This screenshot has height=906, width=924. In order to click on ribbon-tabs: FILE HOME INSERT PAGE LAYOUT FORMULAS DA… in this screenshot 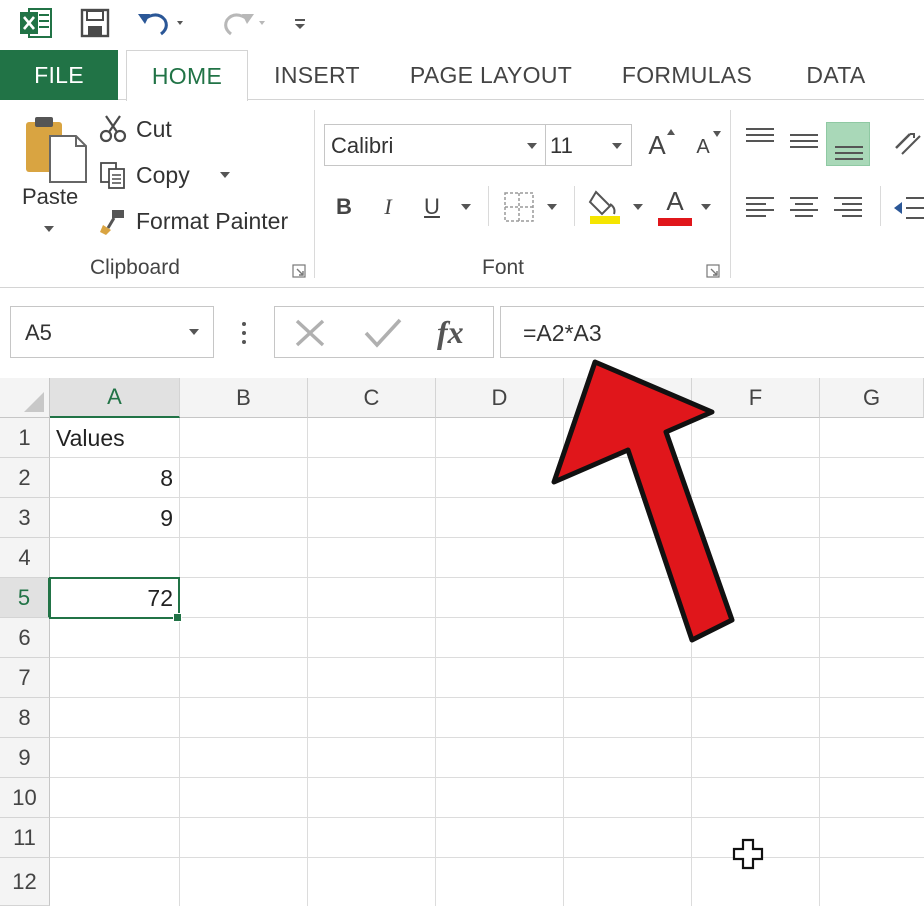, I will do `click(462, 75)`.